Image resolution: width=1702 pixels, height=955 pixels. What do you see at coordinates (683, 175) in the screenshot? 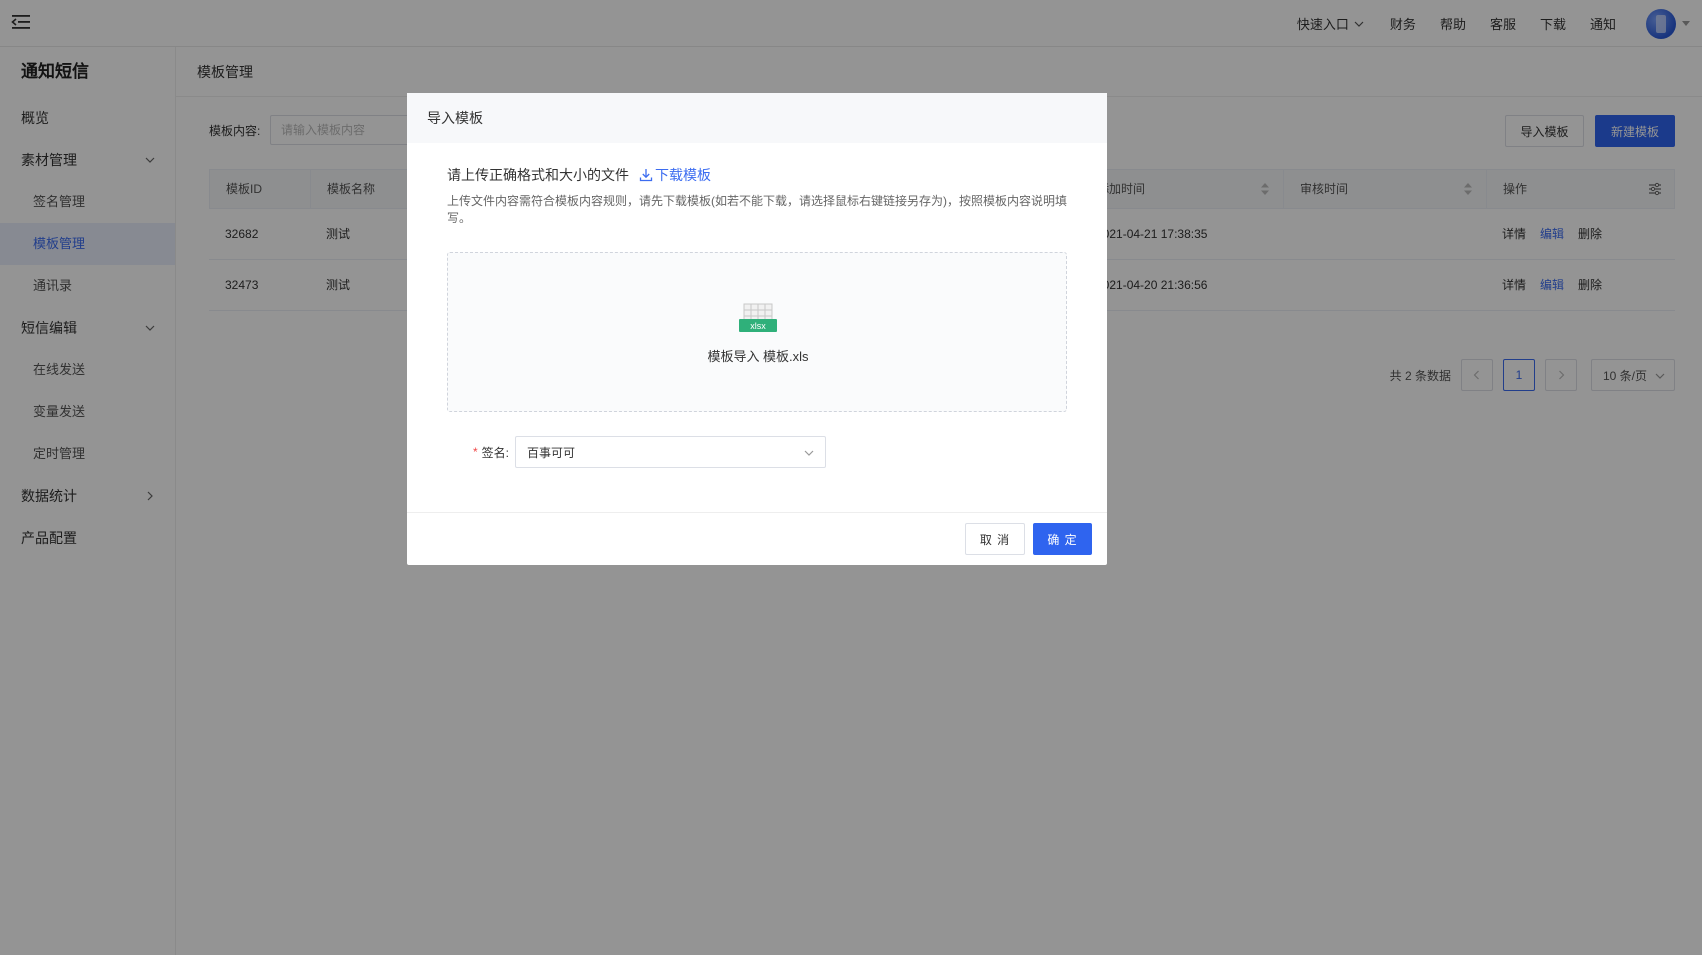
I see `download-template-label: 下载模板` at bounding box center [683, 175].